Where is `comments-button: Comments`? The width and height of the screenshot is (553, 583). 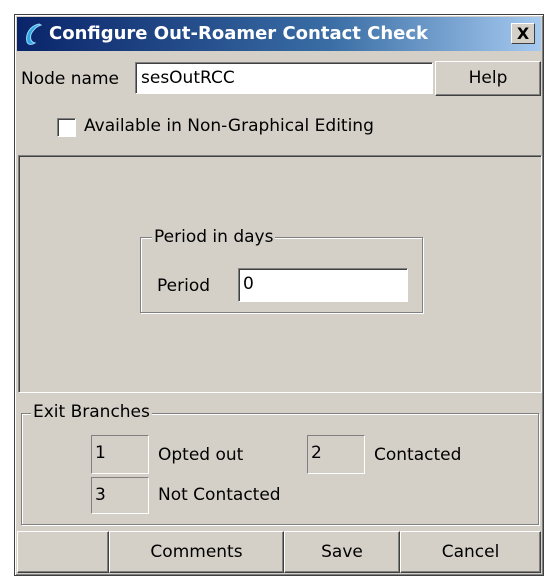
comments-button: Comments is located at coordinates (196, 552).